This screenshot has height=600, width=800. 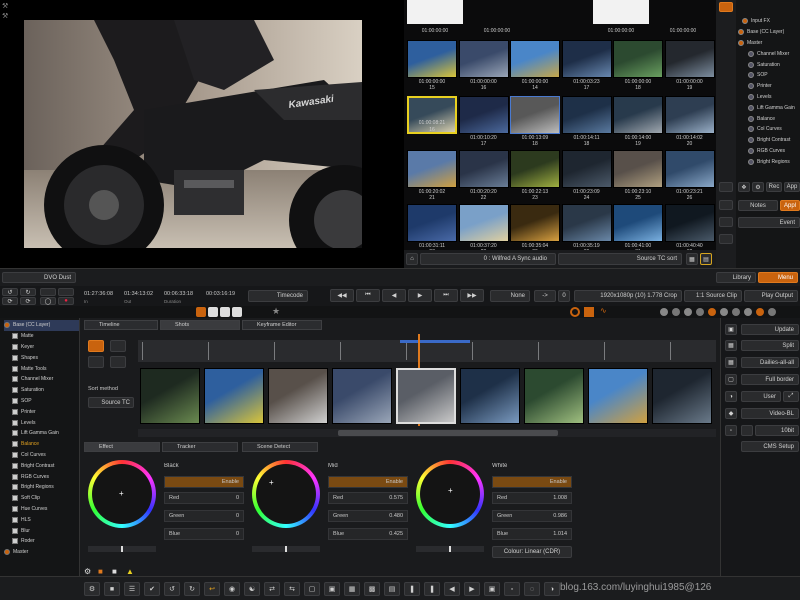 I want to click on notes-button: Notes, so click(x=758, y=205).